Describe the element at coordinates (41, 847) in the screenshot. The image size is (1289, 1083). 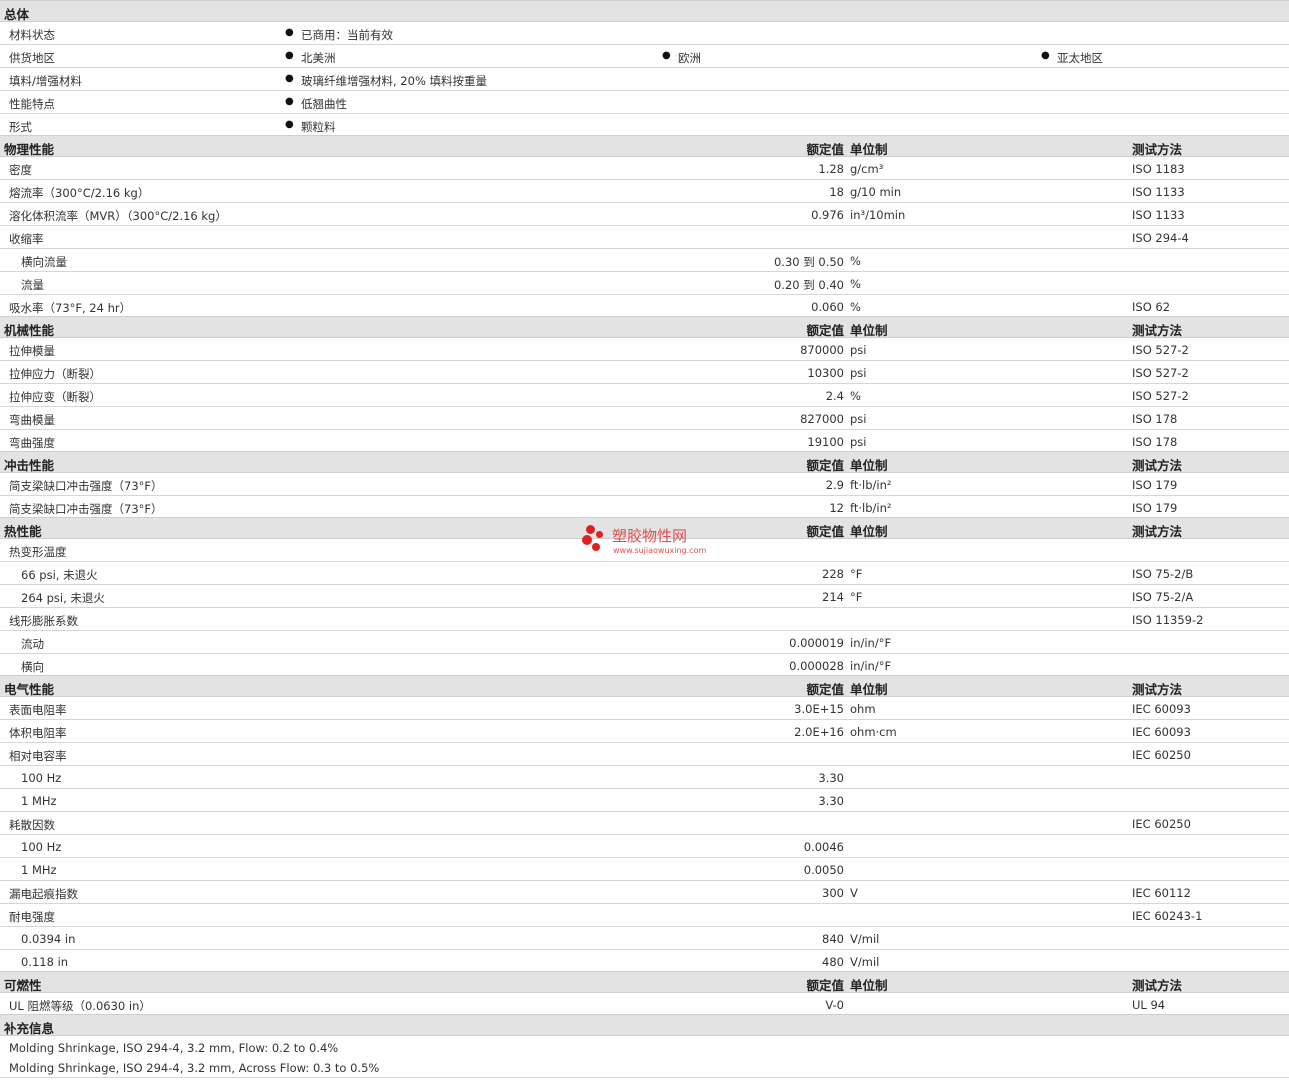
I see `property-label: 100 Hz` at that location.